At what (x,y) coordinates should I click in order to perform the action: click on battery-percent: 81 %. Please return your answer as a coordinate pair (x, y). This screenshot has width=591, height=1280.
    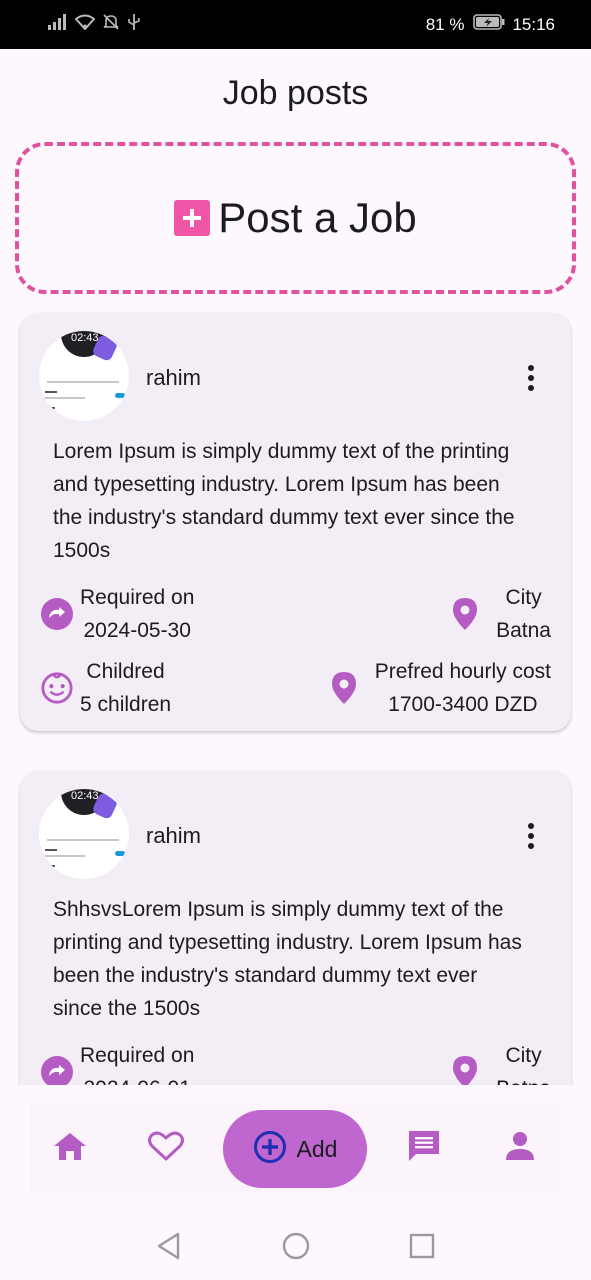
    Looking at the image, I should click on (445, 24).